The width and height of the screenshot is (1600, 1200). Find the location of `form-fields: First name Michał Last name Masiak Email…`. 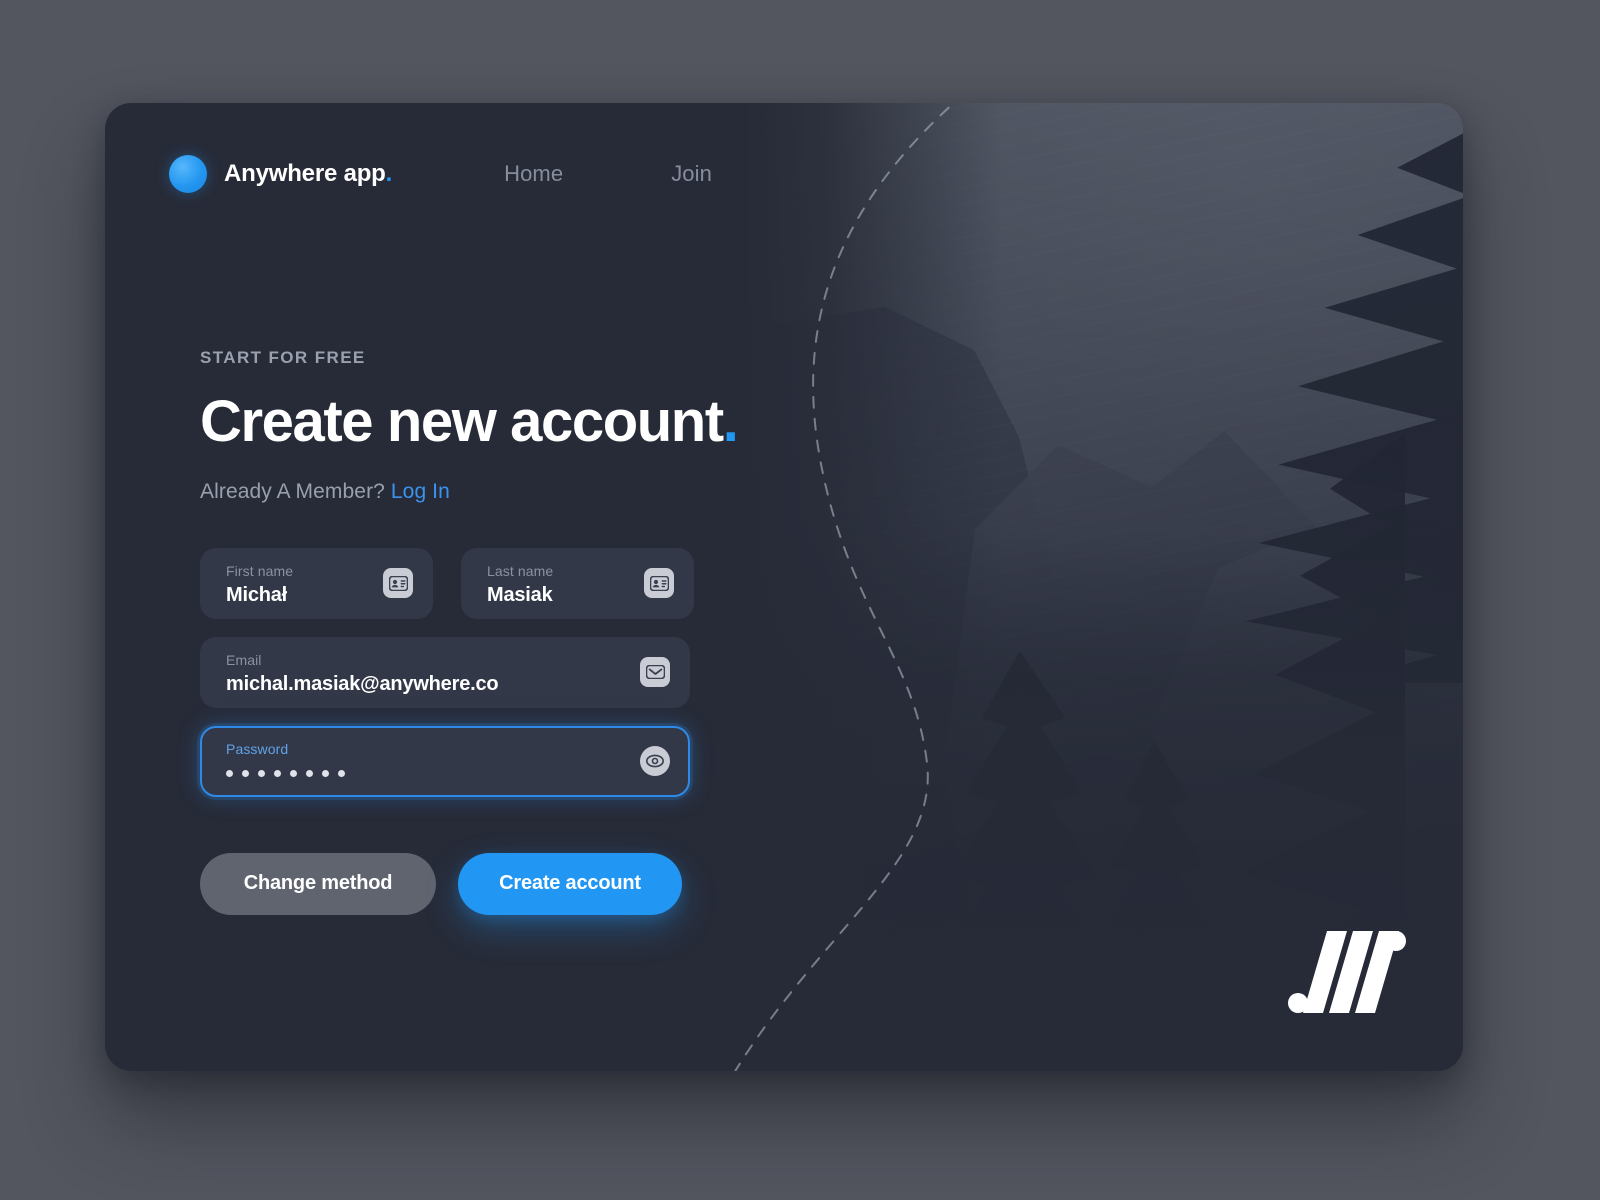

form-fields: First name Michał Last name Masiak Email… is located at coordinates (520, 672).